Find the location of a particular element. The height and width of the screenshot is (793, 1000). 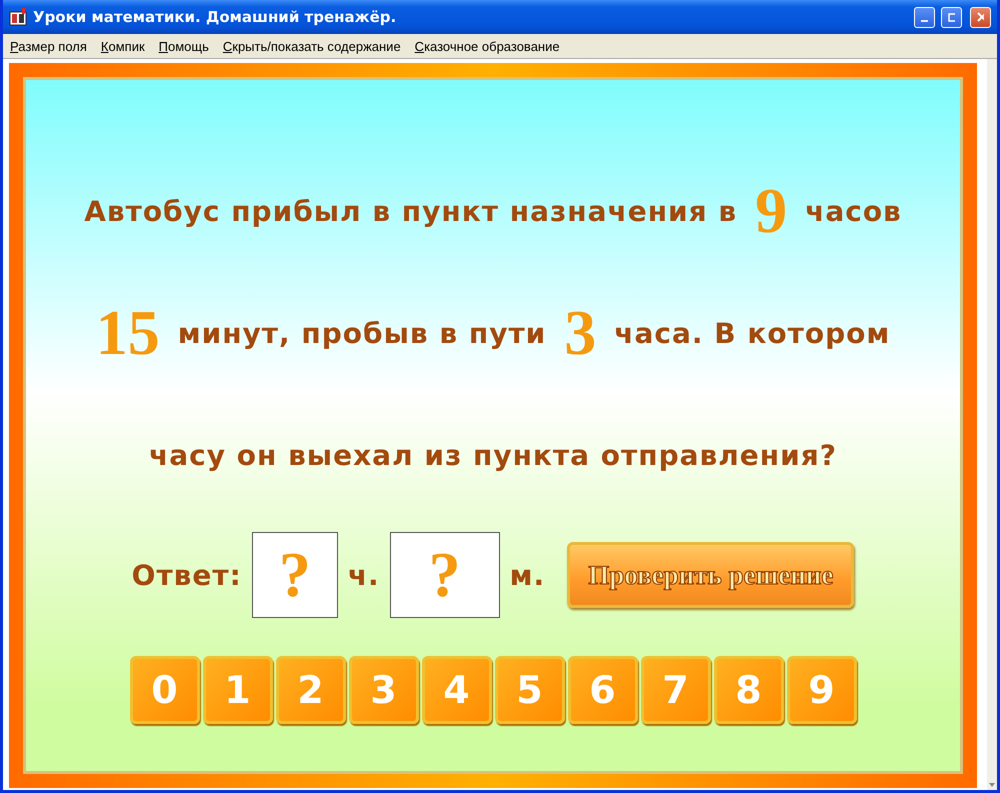

maximize-button is located at coordinates (951, 17).